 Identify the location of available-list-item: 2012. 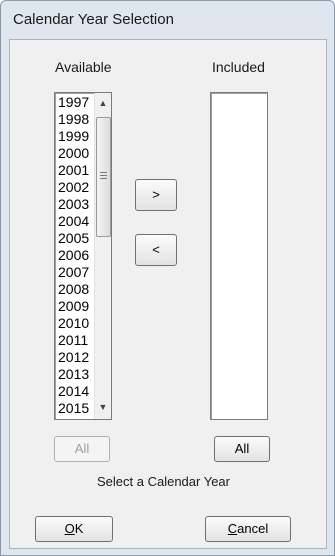
(73, 357).